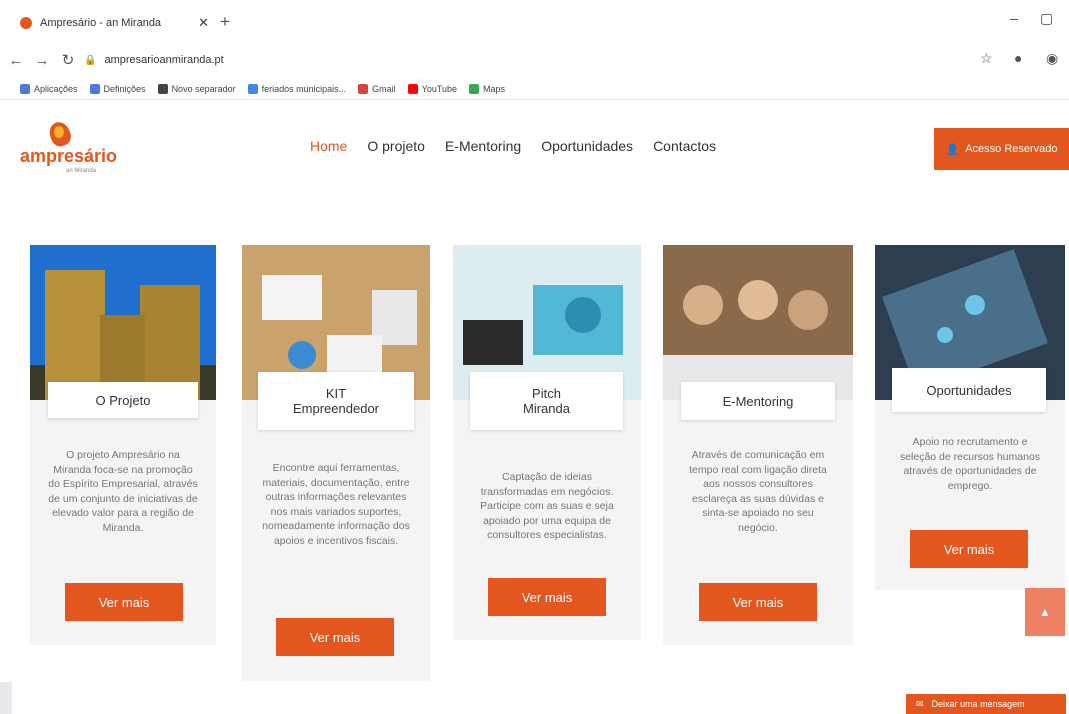 This screenshot has height=714, width=1069. Describe the element at coordinates (1014, 18) in the screenshot. I see `minimize-button: –` at that location.